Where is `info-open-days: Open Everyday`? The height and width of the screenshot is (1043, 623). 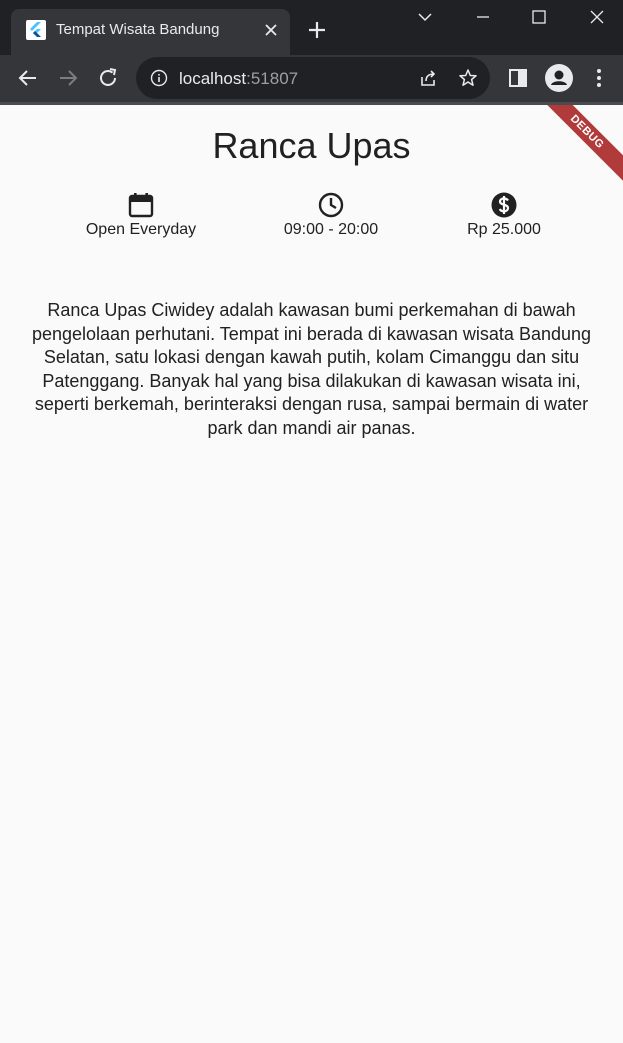 info-open-days: Open Everyday is located at coordinates (141, 215).